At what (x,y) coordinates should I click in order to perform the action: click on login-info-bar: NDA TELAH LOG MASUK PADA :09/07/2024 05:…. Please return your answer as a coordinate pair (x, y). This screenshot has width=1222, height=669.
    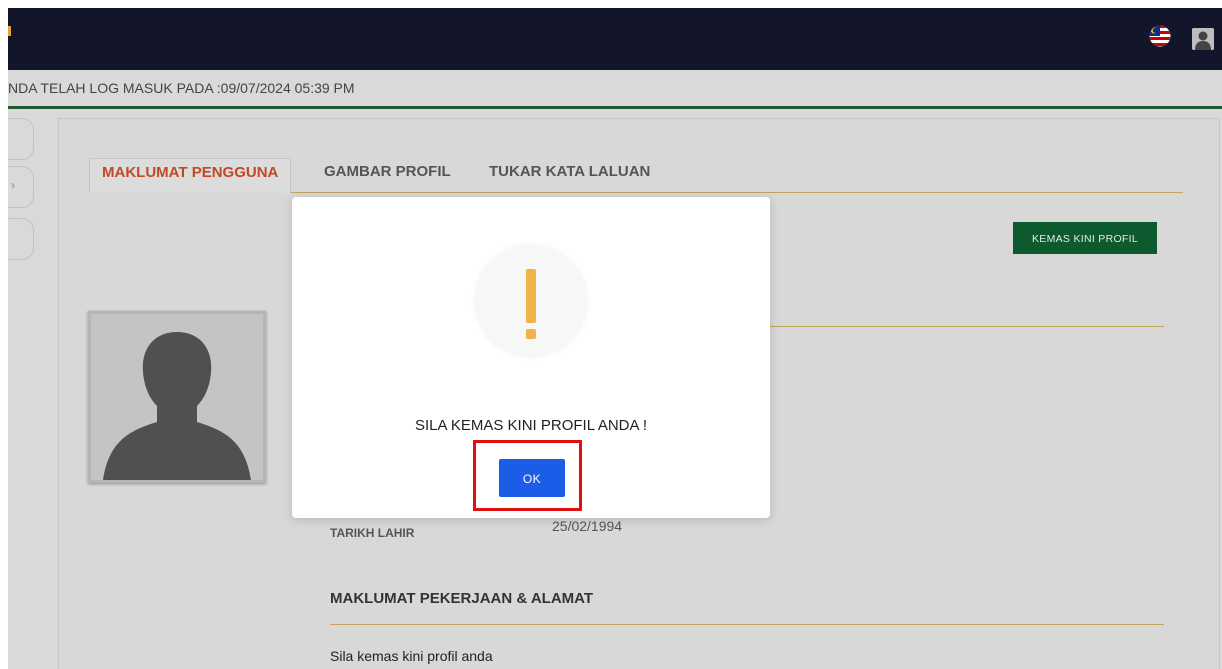
    Looking at the image, I should click on (615, 89).